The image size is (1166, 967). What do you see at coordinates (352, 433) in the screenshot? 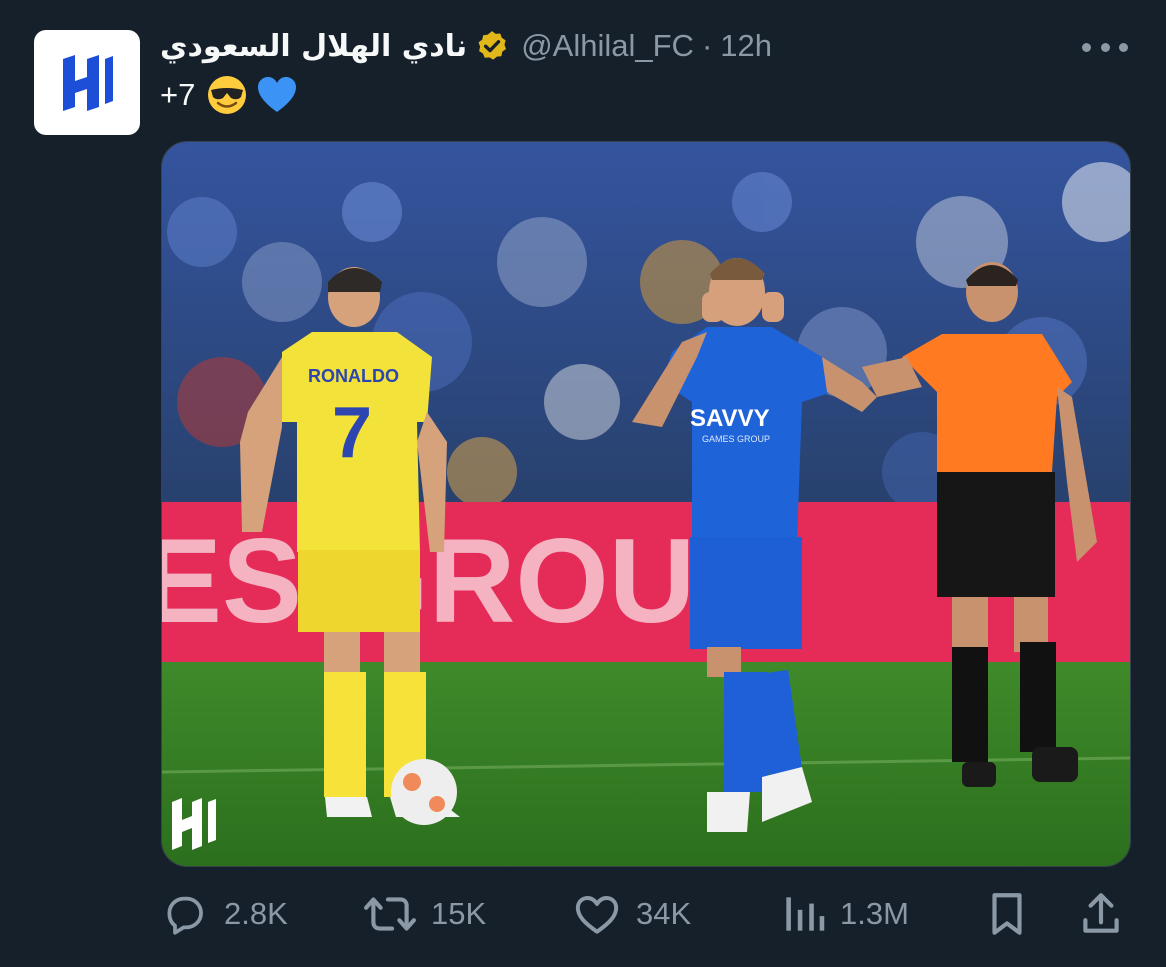
I see `shirt-number: 7` at bounding box center [352, 433].